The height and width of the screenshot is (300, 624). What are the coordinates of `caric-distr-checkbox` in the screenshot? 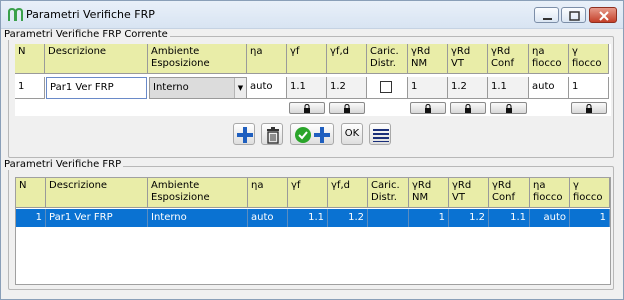 It's located at (386, 87).